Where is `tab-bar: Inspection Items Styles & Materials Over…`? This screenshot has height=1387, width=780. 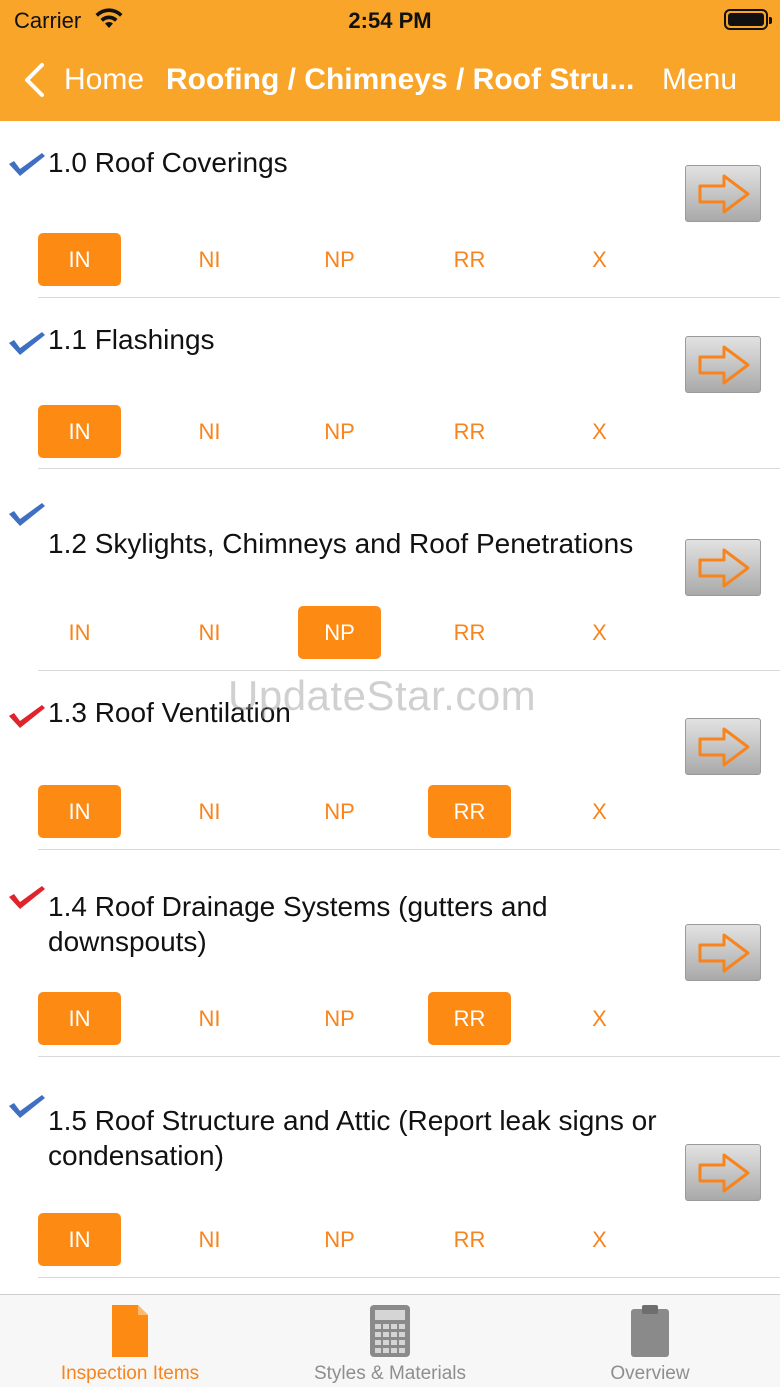
tab-bar: Inspection Items Styles & Materials Over… is located at coordinates (390, 1340).